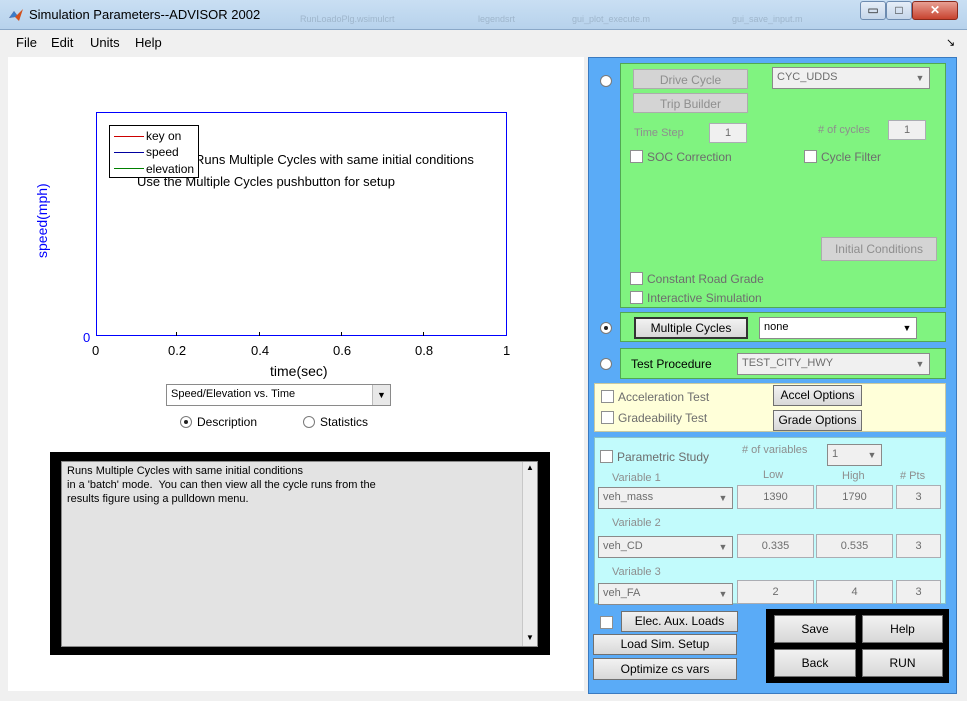 This screenshot has width=967, height=701. Describe the element at coordinates (665, 669) in the screenshot. I see `optimize-cs-vars-button: Optimize cs vars` at that location.